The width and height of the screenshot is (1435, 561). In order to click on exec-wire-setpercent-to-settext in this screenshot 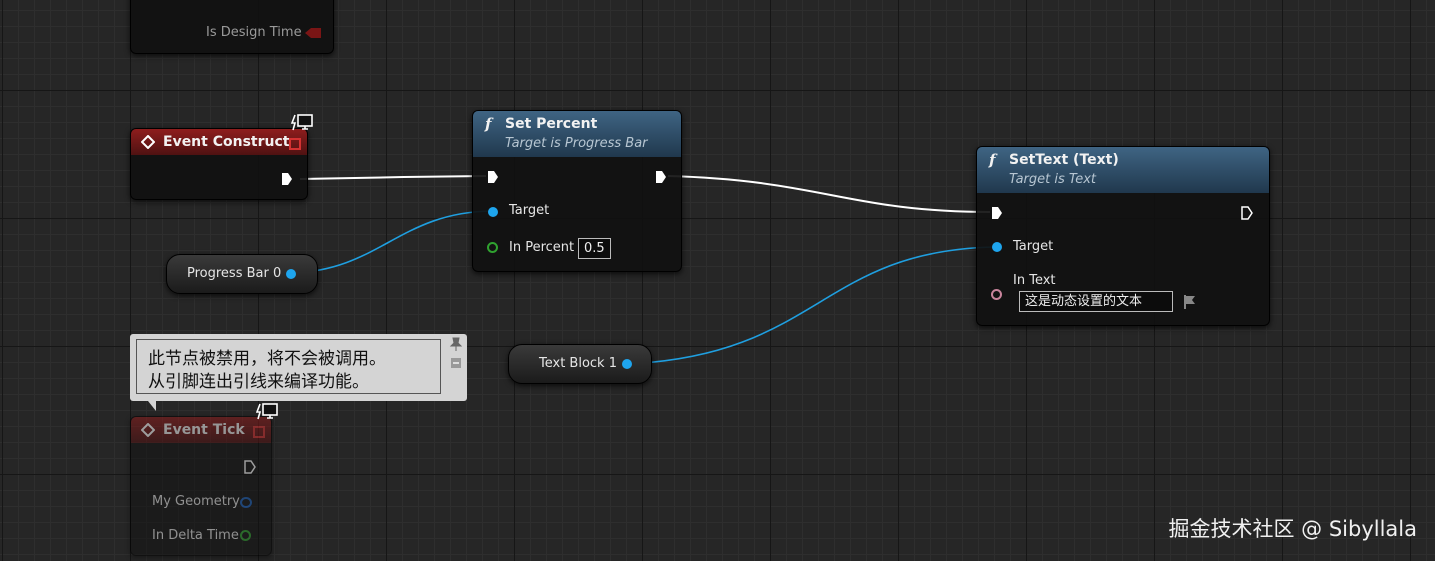, I will do `click(829, 194)`.